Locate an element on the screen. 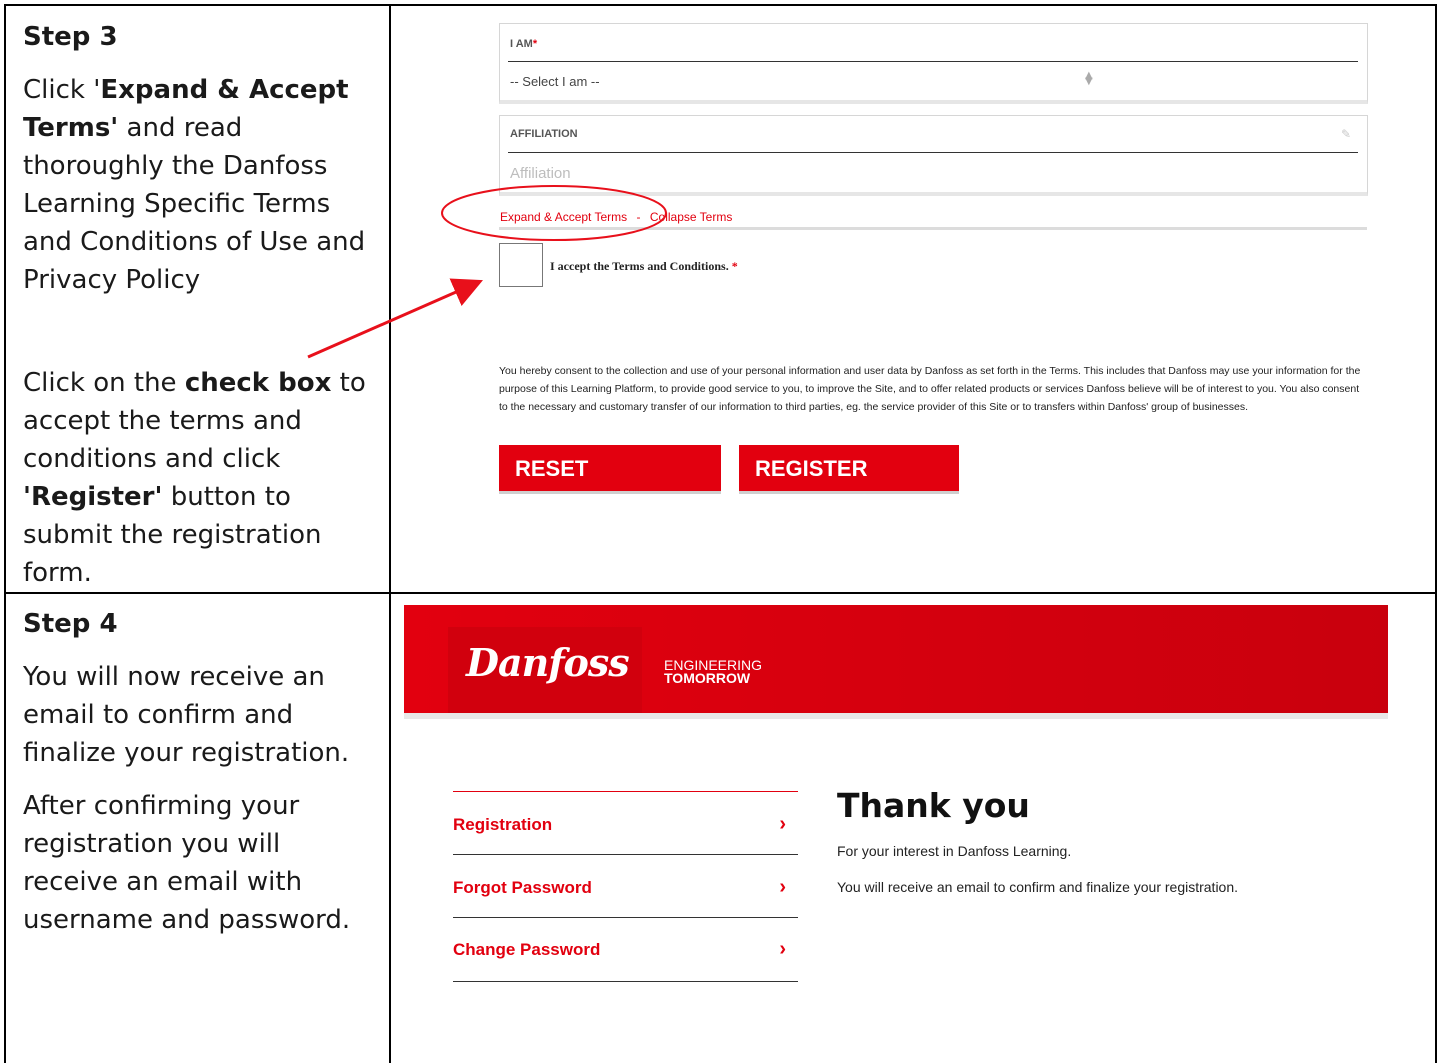 The height and width of the screenshot is (1063, 1441). step4-heading: Step 4 is located at coordinates (70, 624).